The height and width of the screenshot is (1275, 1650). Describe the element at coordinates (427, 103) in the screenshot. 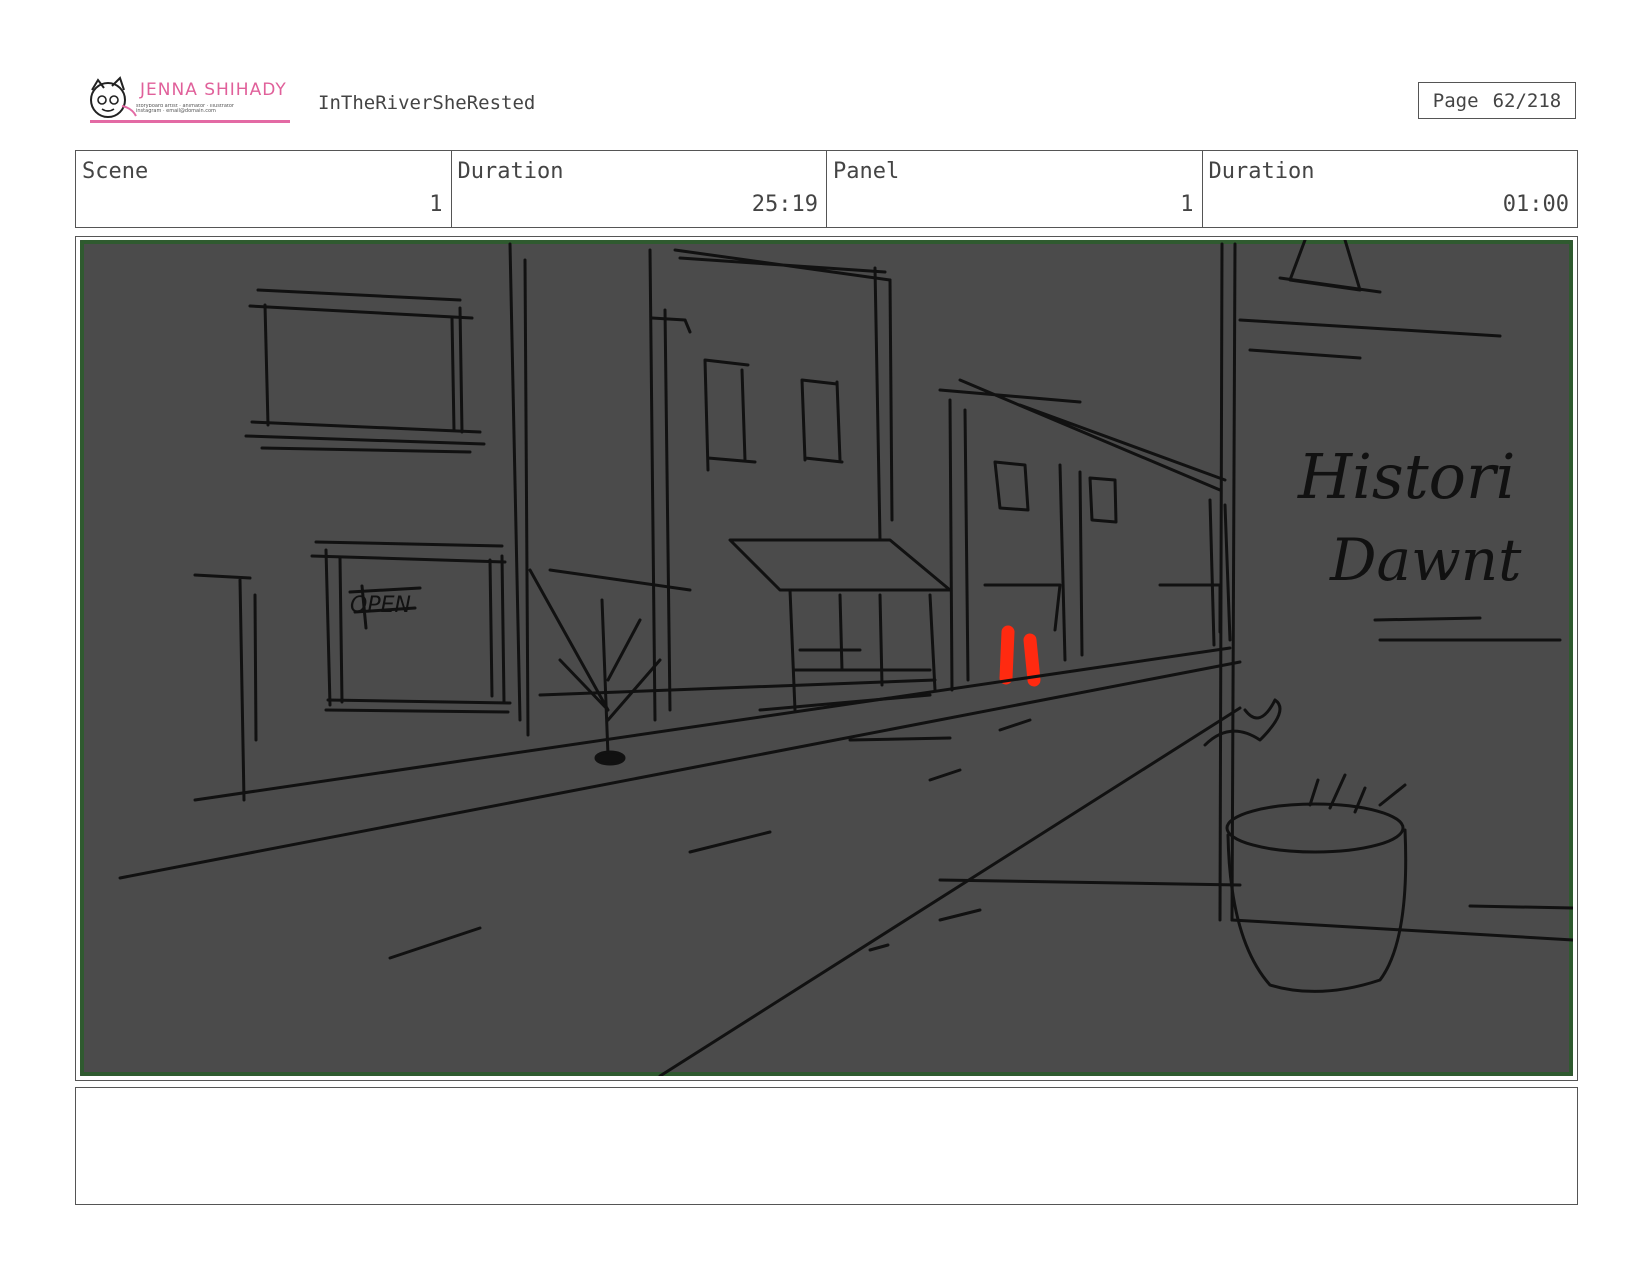

I see `project-title: InTheRiverSheRested` at that location.